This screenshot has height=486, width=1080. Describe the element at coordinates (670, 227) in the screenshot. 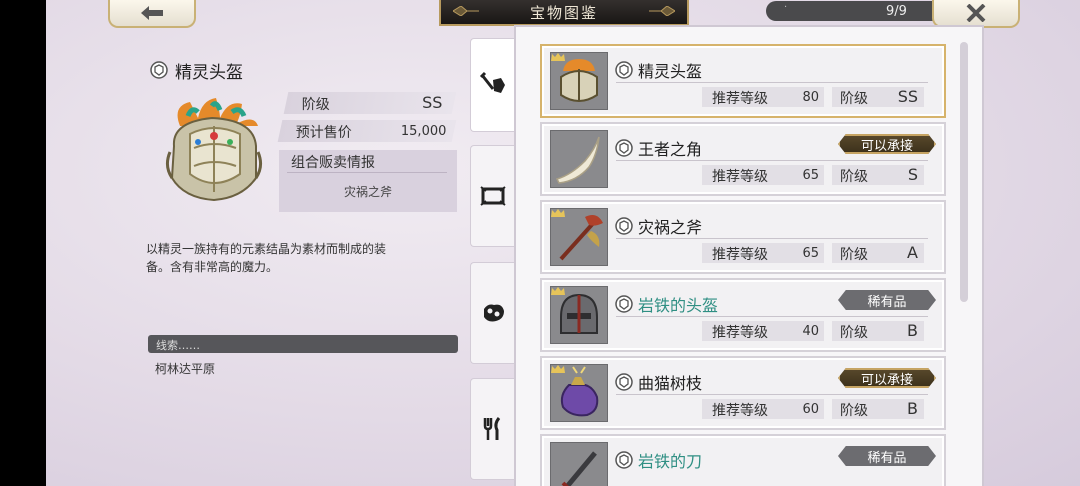

I see `item-name: 灾祸之斧` at that location.